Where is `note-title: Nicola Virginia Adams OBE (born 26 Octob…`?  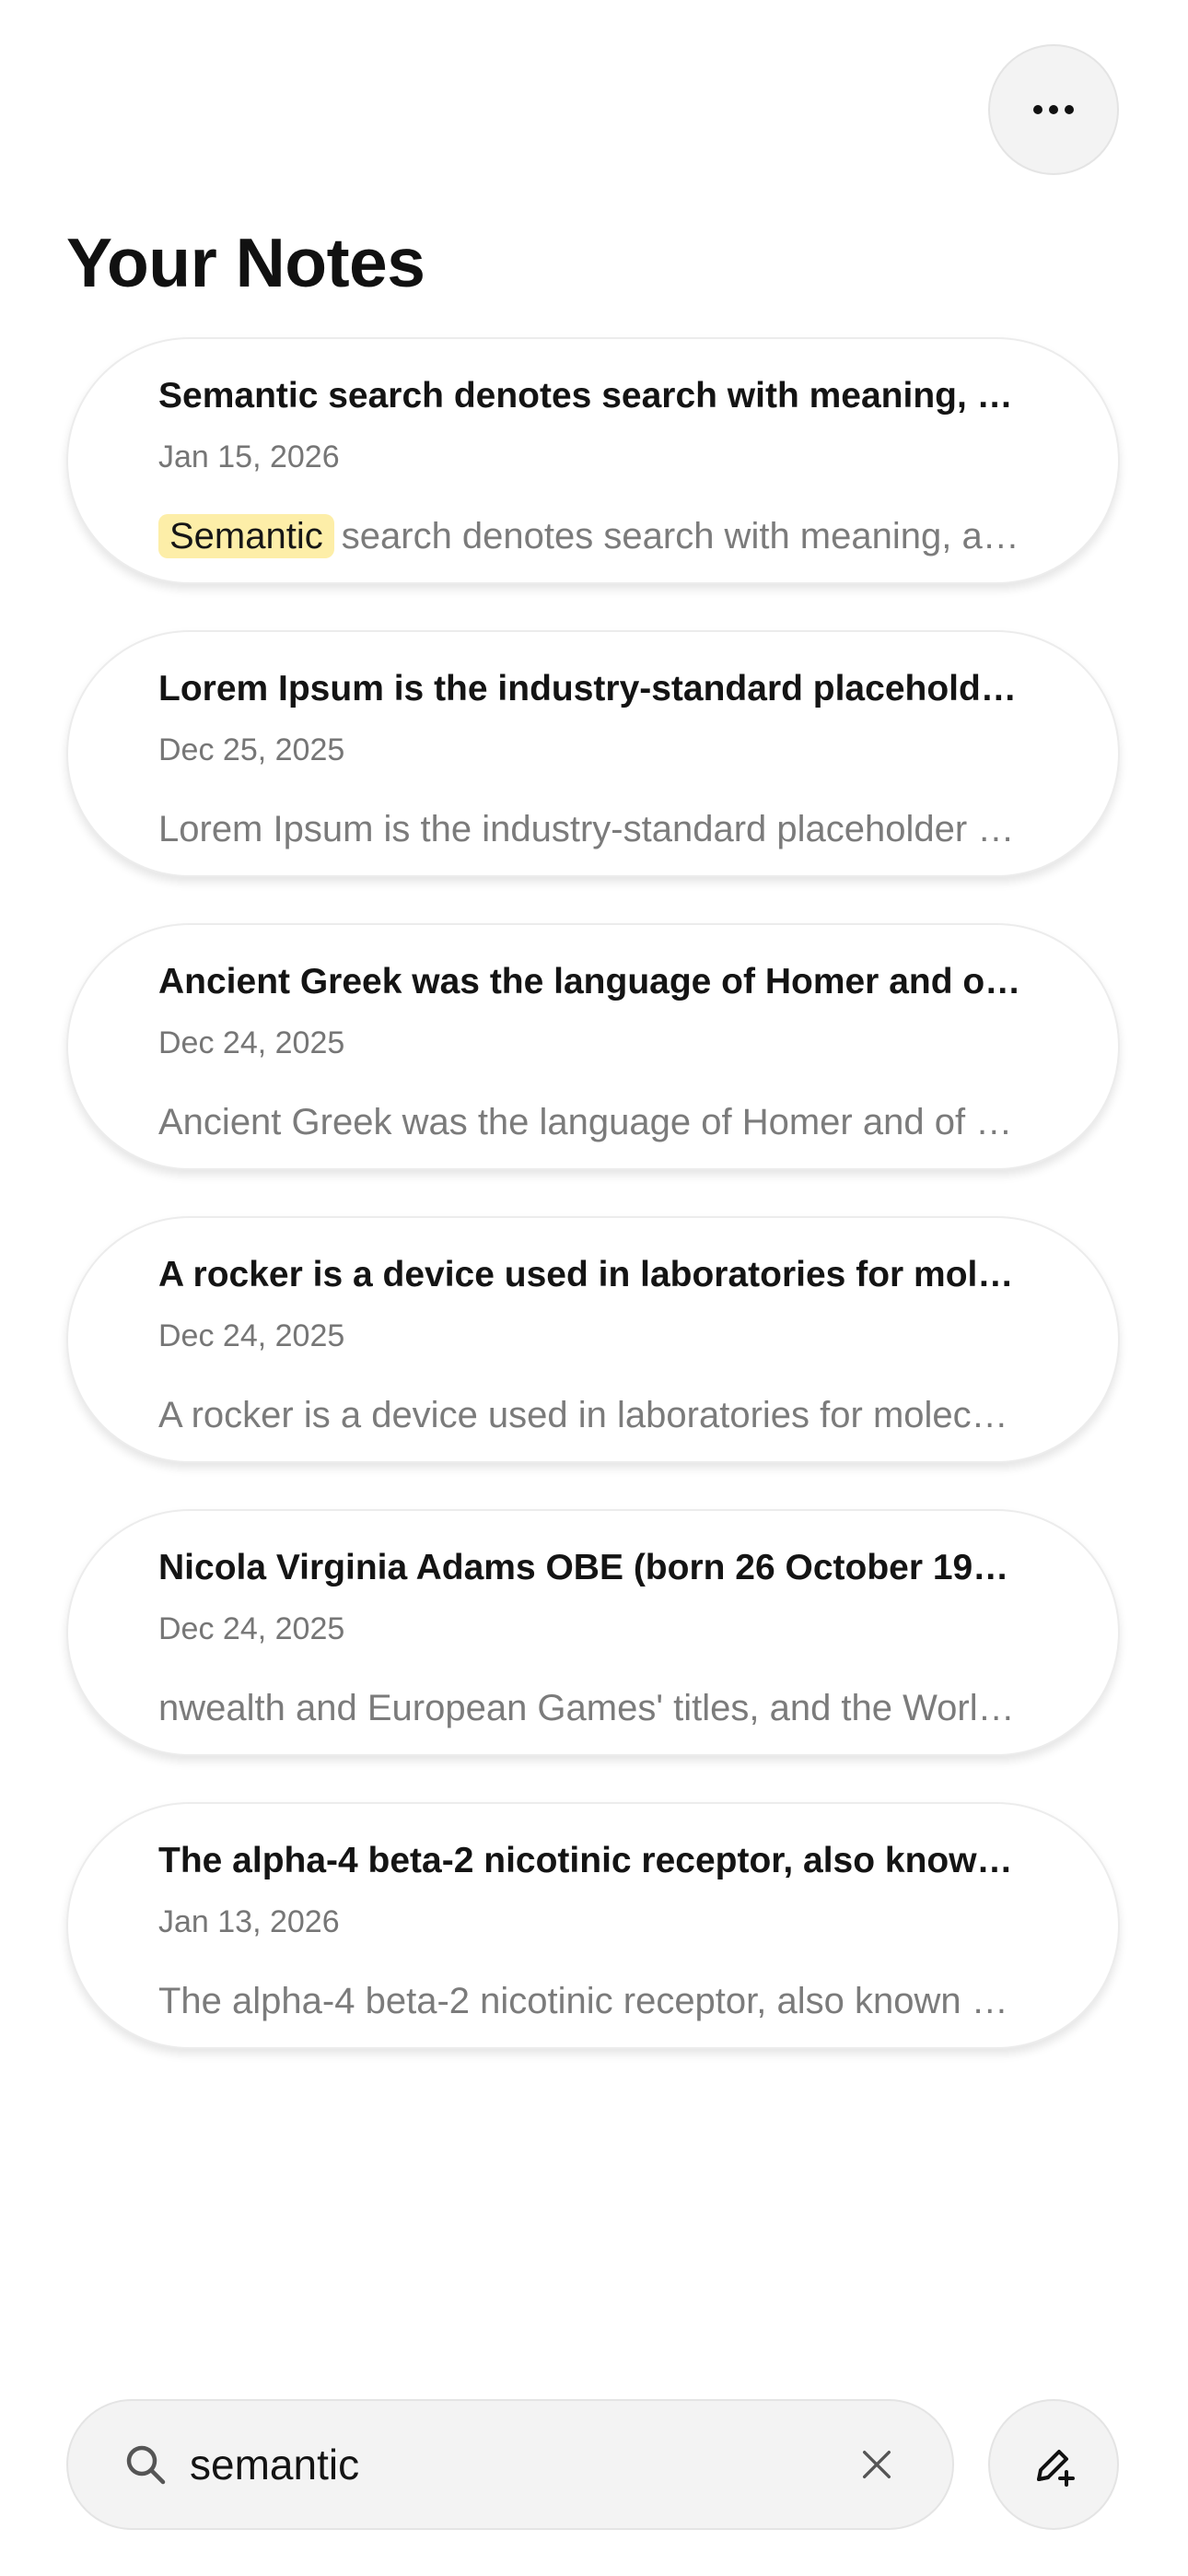 note-title: Nicola Virginia Adams OBE (born 26 Octob… is located at coordinates (590, 1567).